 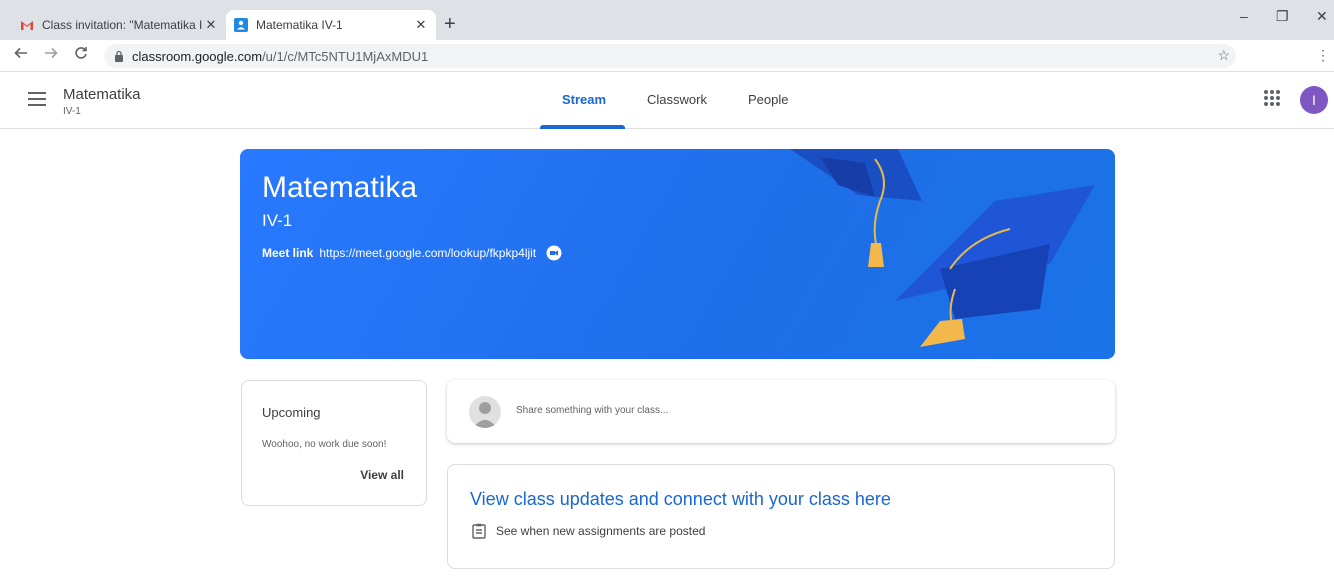 I want to click on tab-title: Matematika IV-1, so click(x=299, y=25).